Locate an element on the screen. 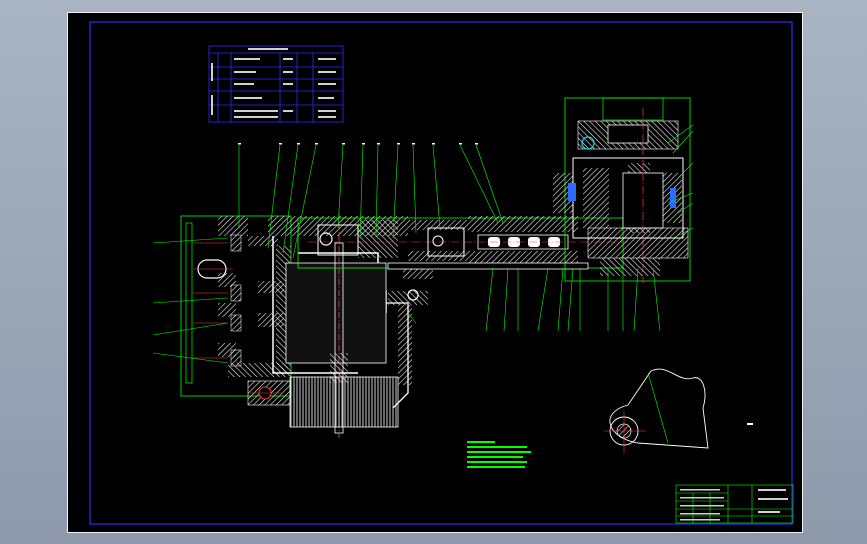  parameter-table-text is located at coordinates (273, 83).